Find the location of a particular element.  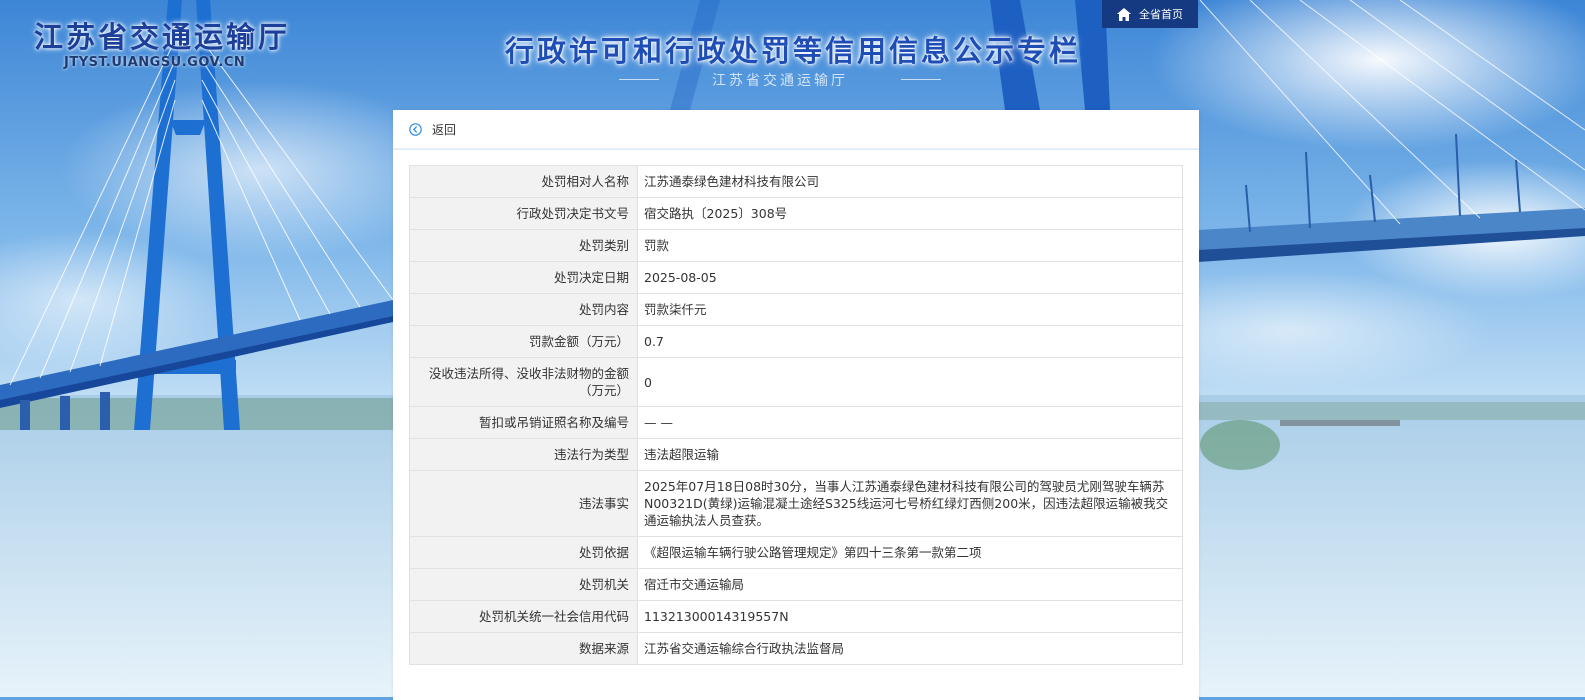

field-label: 数据来源 is located at coordinates (523, 648).